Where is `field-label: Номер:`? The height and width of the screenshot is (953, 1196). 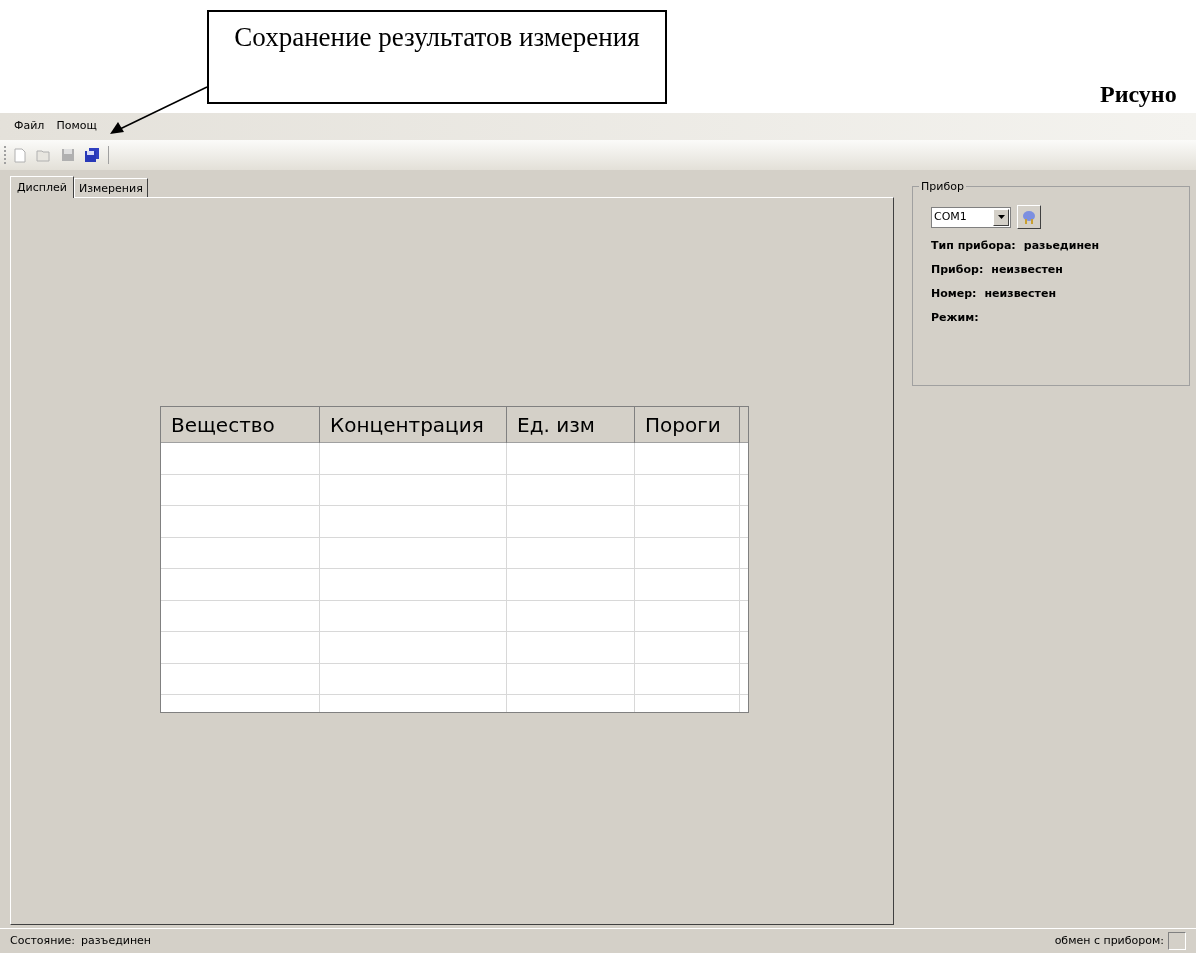 field-label: Номер: is located at coordinates (954, 293).